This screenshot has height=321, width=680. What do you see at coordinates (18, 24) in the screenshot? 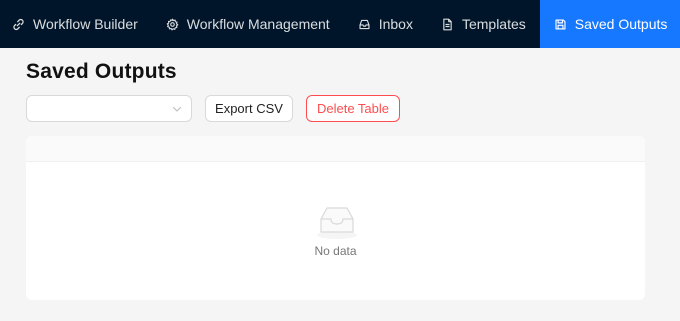
I see `link-icon` at bounding box center [18, 24].